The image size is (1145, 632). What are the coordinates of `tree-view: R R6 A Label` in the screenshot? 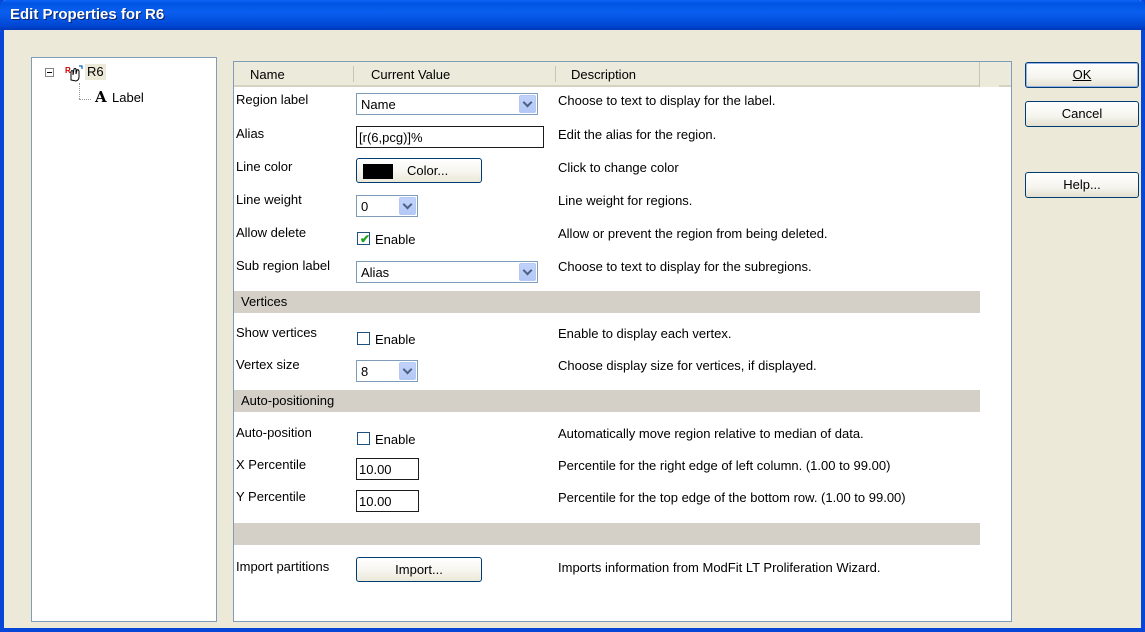 It's located at (124, 339).